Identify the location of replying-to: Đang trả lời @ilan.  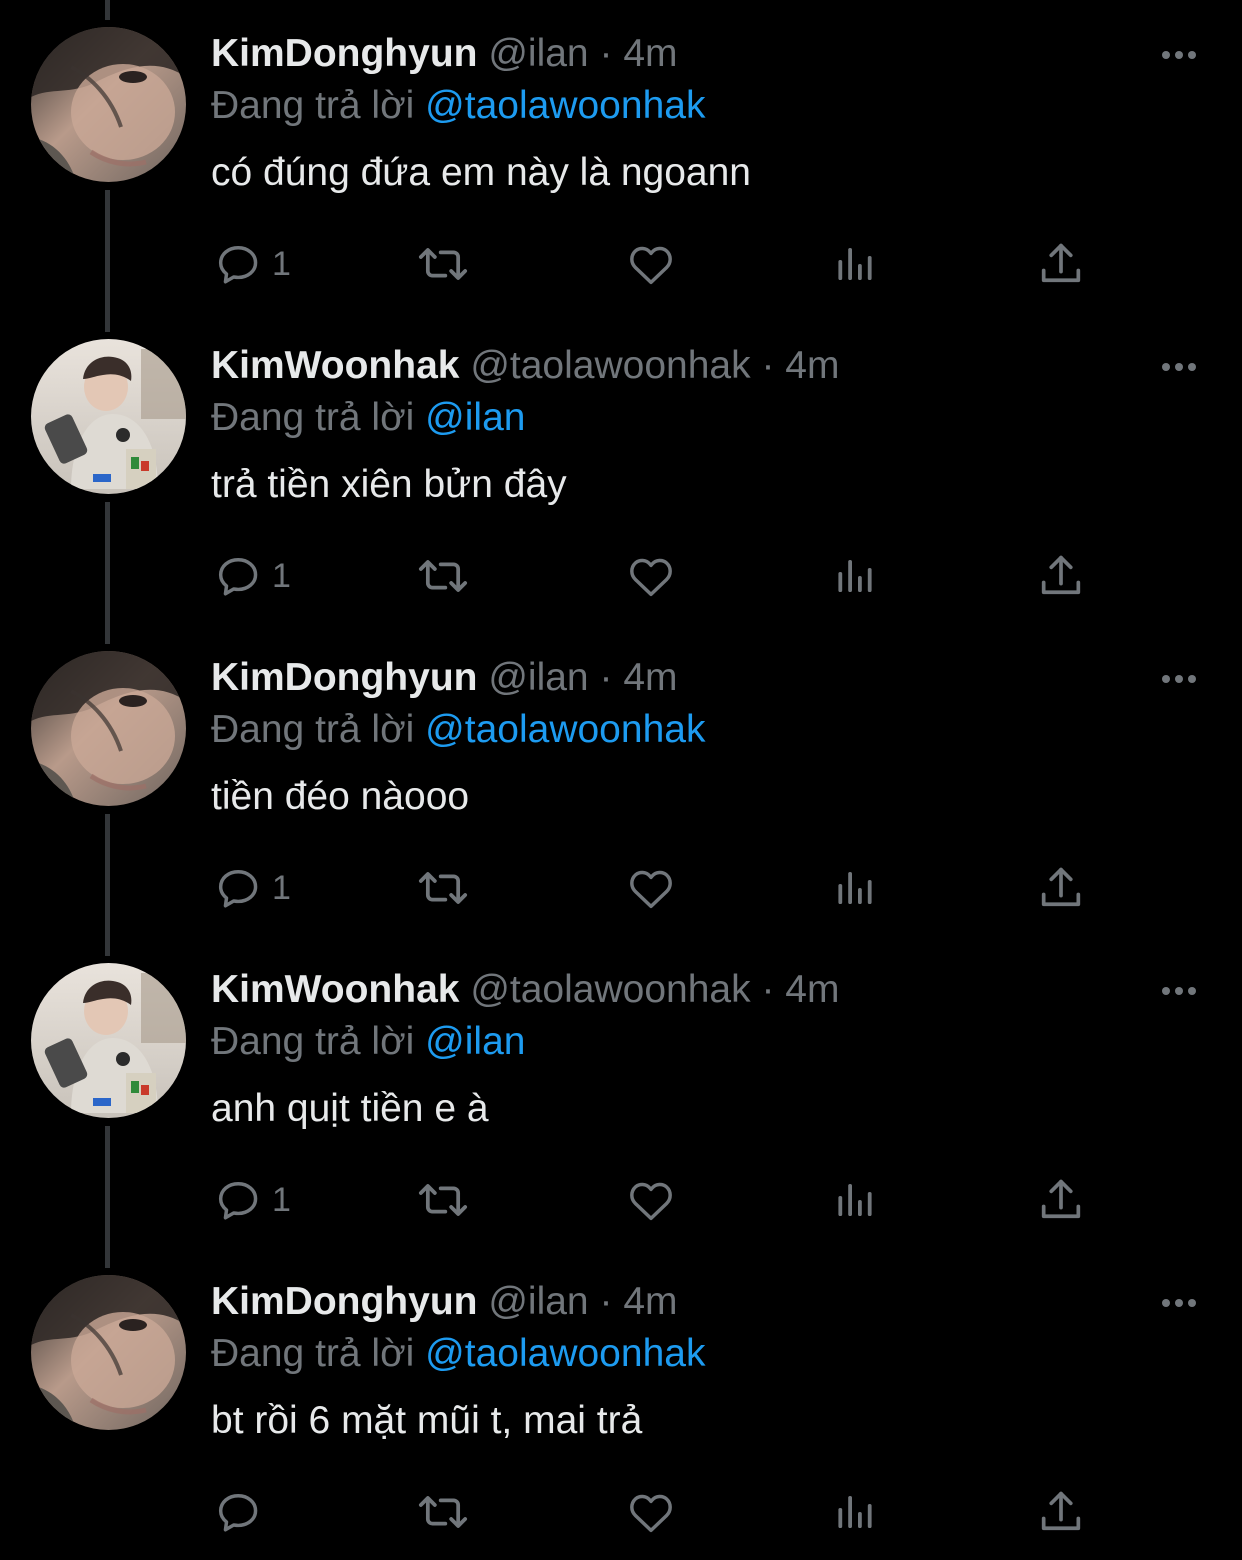
(368, 418).